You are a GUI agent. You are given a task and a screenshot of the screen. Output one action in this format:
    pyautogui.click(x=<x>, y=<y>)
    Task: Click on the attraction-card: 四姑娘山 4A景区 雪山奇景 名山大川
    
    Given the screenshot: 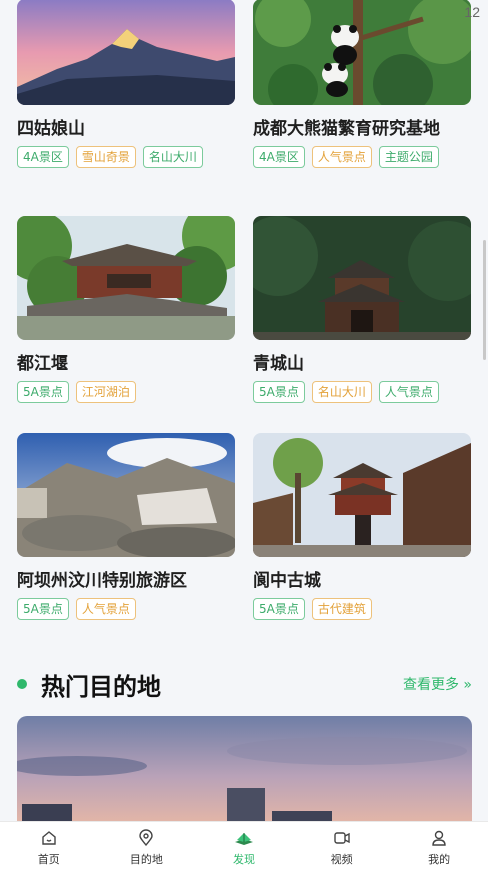 What is the action you would take?
    pyautogui.click(x=126, y=108)
    